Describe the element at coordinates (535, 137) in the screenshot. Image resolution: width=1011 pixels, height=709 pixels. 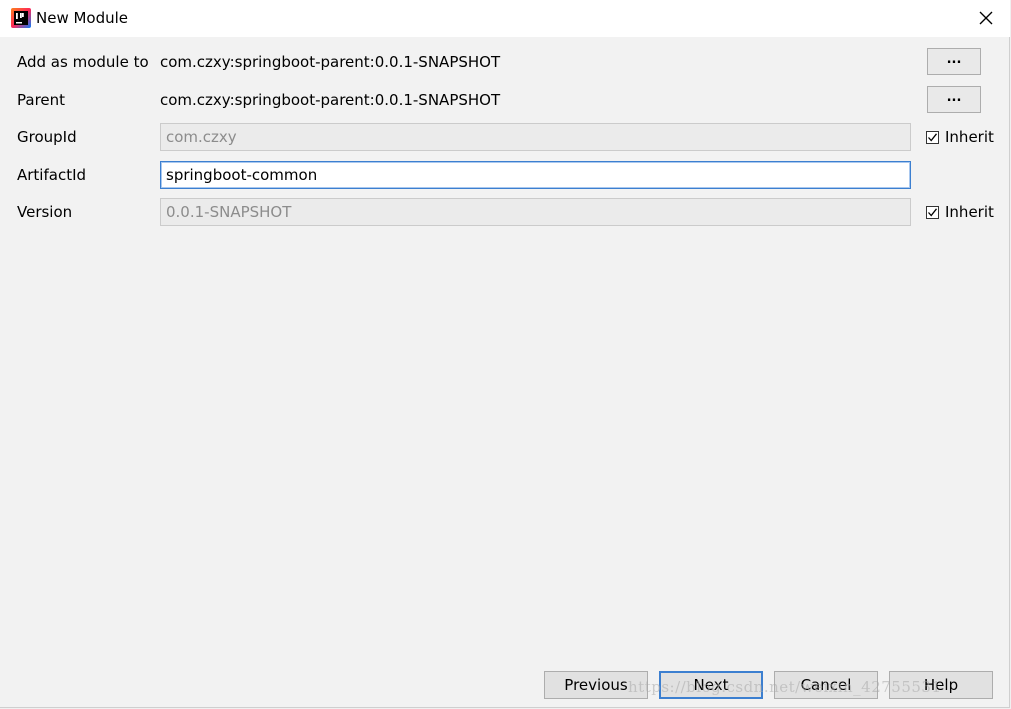
I see `group-id-field: com.czxy` at that location.